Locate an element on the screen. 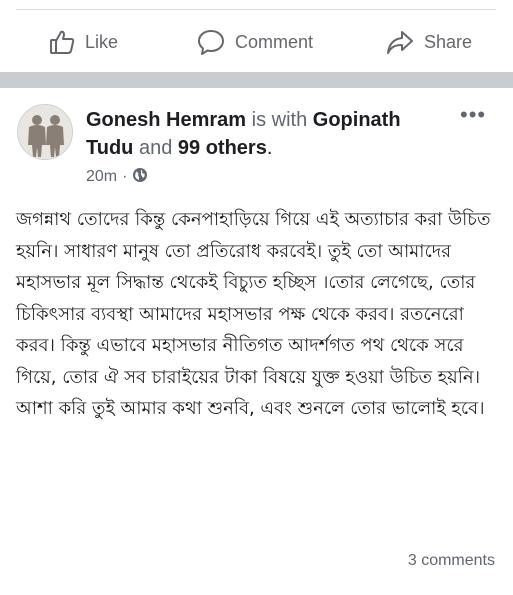 This screenshot has height=595, width=513. top-separator is located at coordinates (256, 9).